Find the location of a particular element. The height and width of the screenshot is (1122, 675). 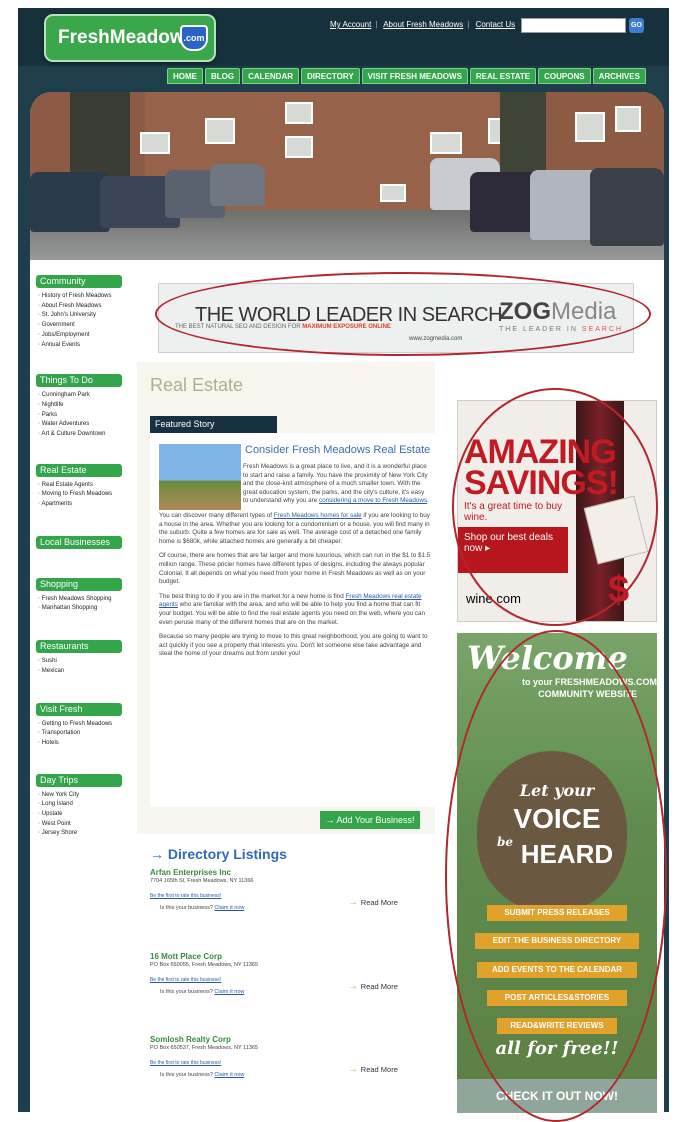

listing-address: 7704 165th St, Fresh Meadows, NY 11366 is located at coordinates (202, 881).